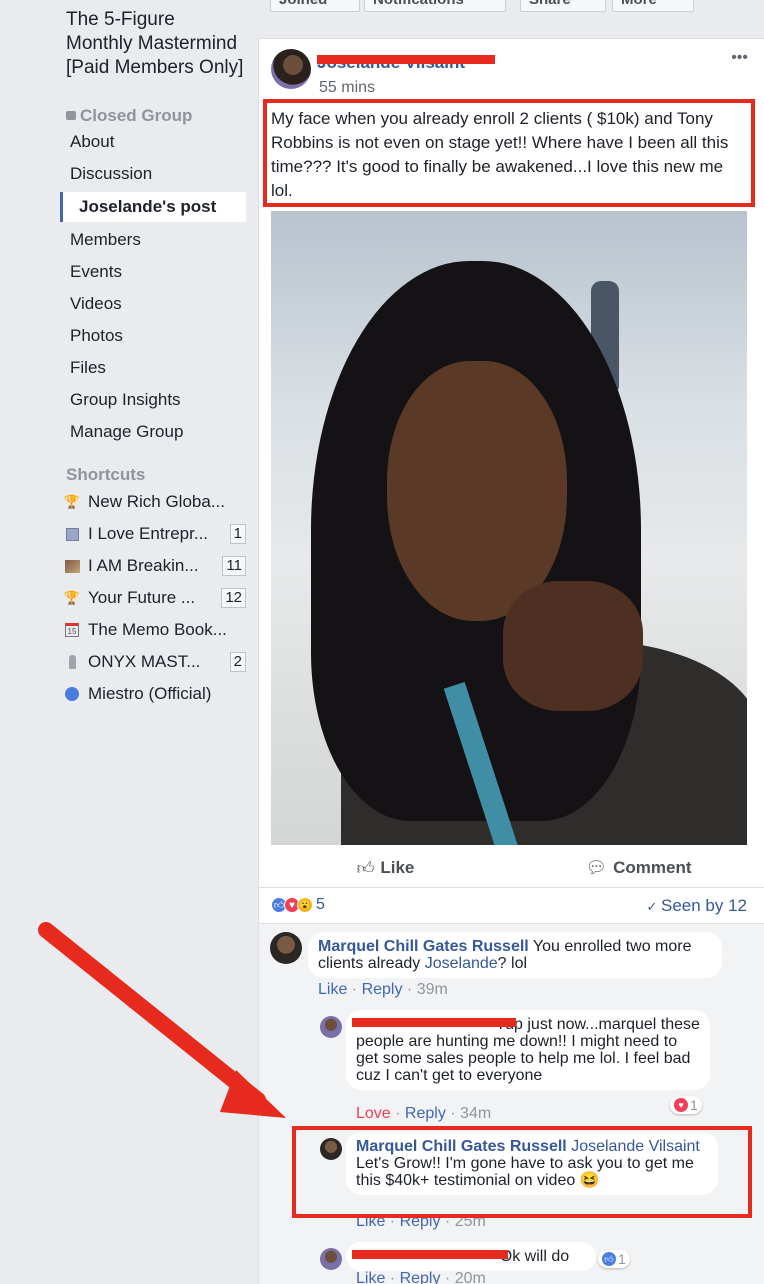  I want to click on unread-count: 2, so click(237, 662).